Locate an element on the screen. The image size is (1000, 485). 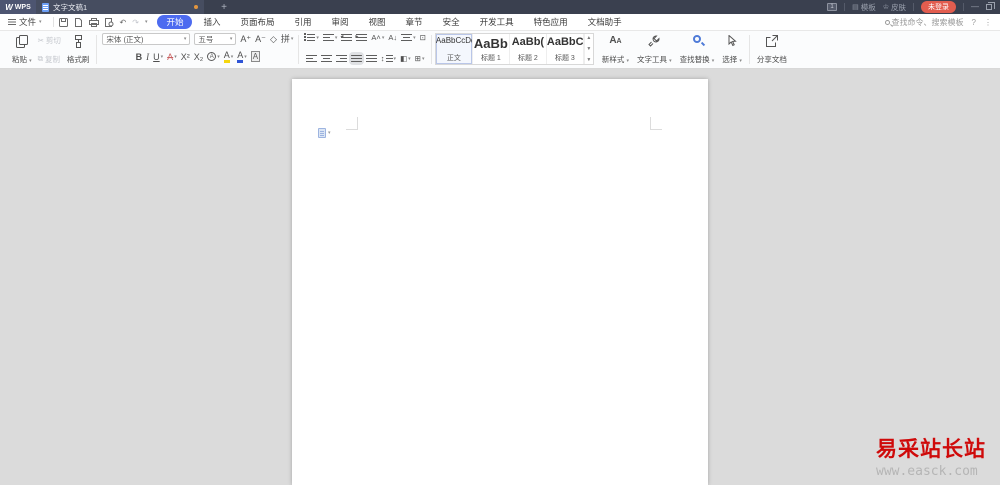
share-document-button: 分享文档 is located at coordinates (772, 50).